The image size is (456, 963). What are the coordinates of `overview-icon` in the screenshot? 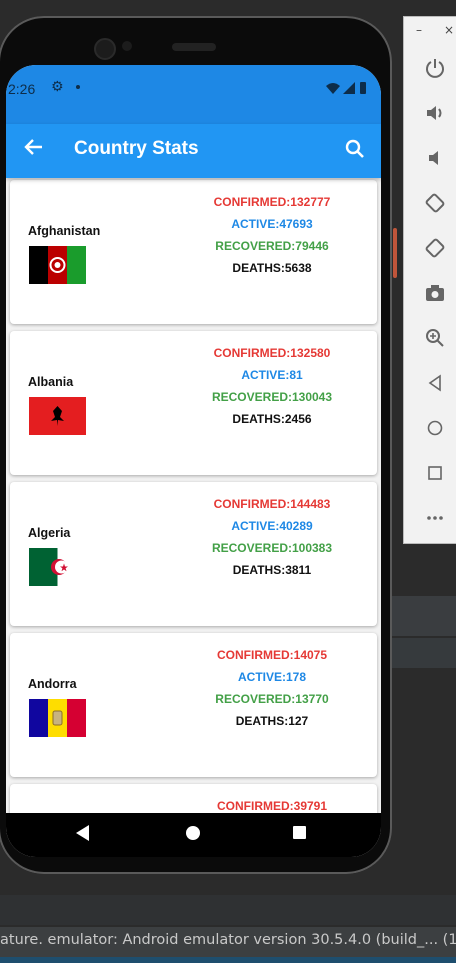 It's located at (435, 473).